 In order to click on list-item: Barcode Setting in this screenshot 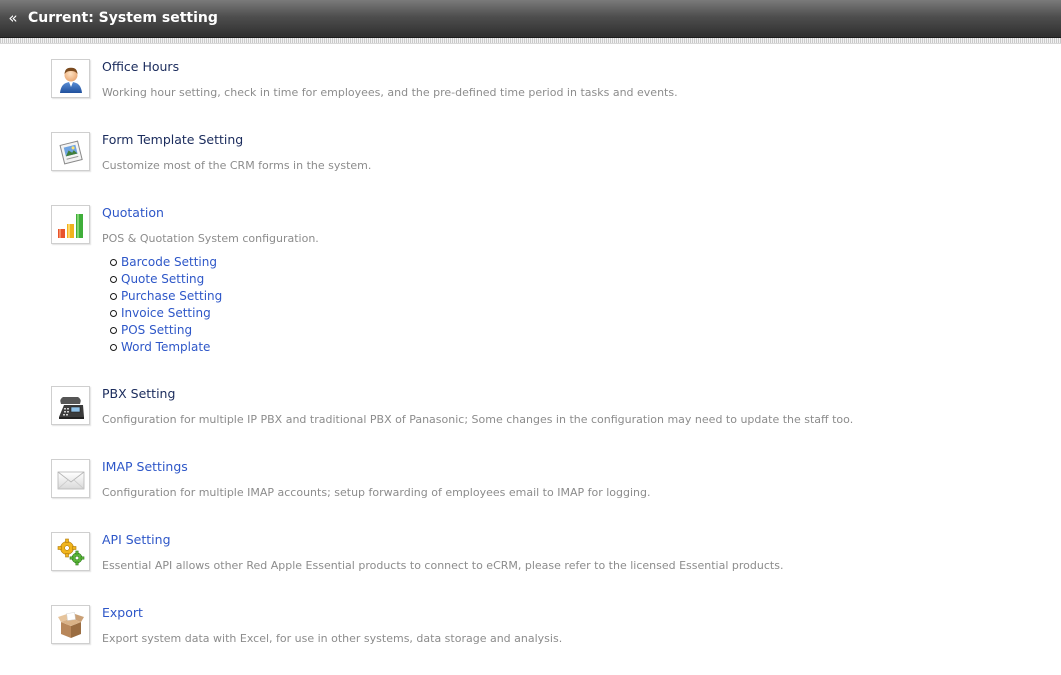, I will do `click(166, 262)`.